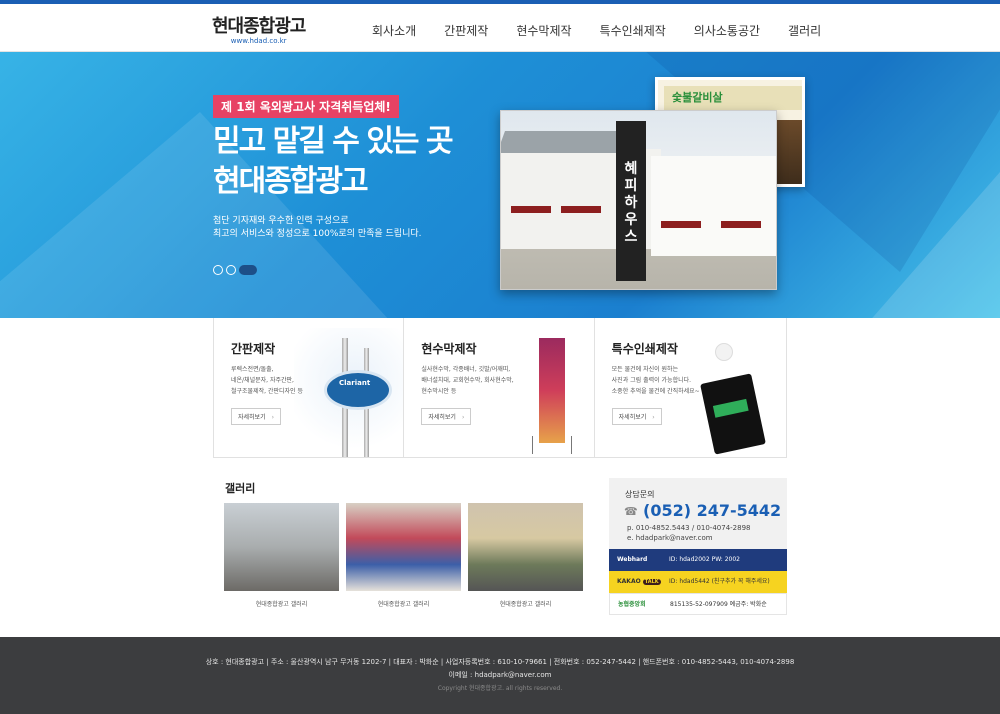  What do you see at coordinates (466, 369) in the screenshot?
I see `service-desc-line: 실사현수막, 각종배너, 깃발/어깨띠,` at bounding box center [466, 369].